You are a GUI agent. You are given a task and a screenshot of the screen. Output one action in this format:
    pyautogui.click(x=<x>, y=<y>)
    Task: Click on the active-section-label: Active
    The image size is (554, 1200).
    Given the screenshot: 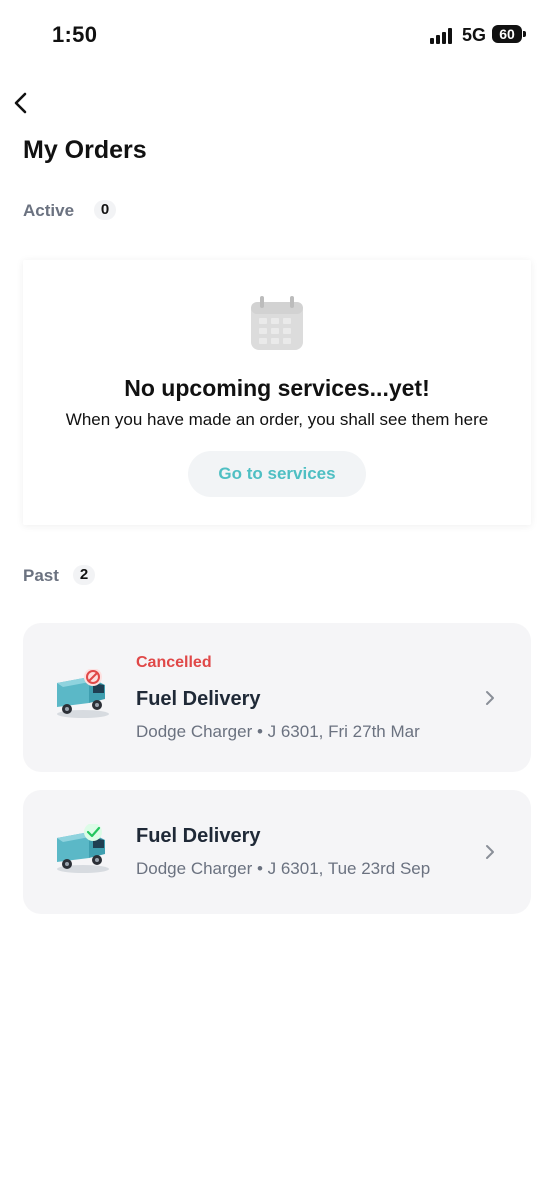 What is the action you would take?
    pyautogui.click(x=49, y=210)
    